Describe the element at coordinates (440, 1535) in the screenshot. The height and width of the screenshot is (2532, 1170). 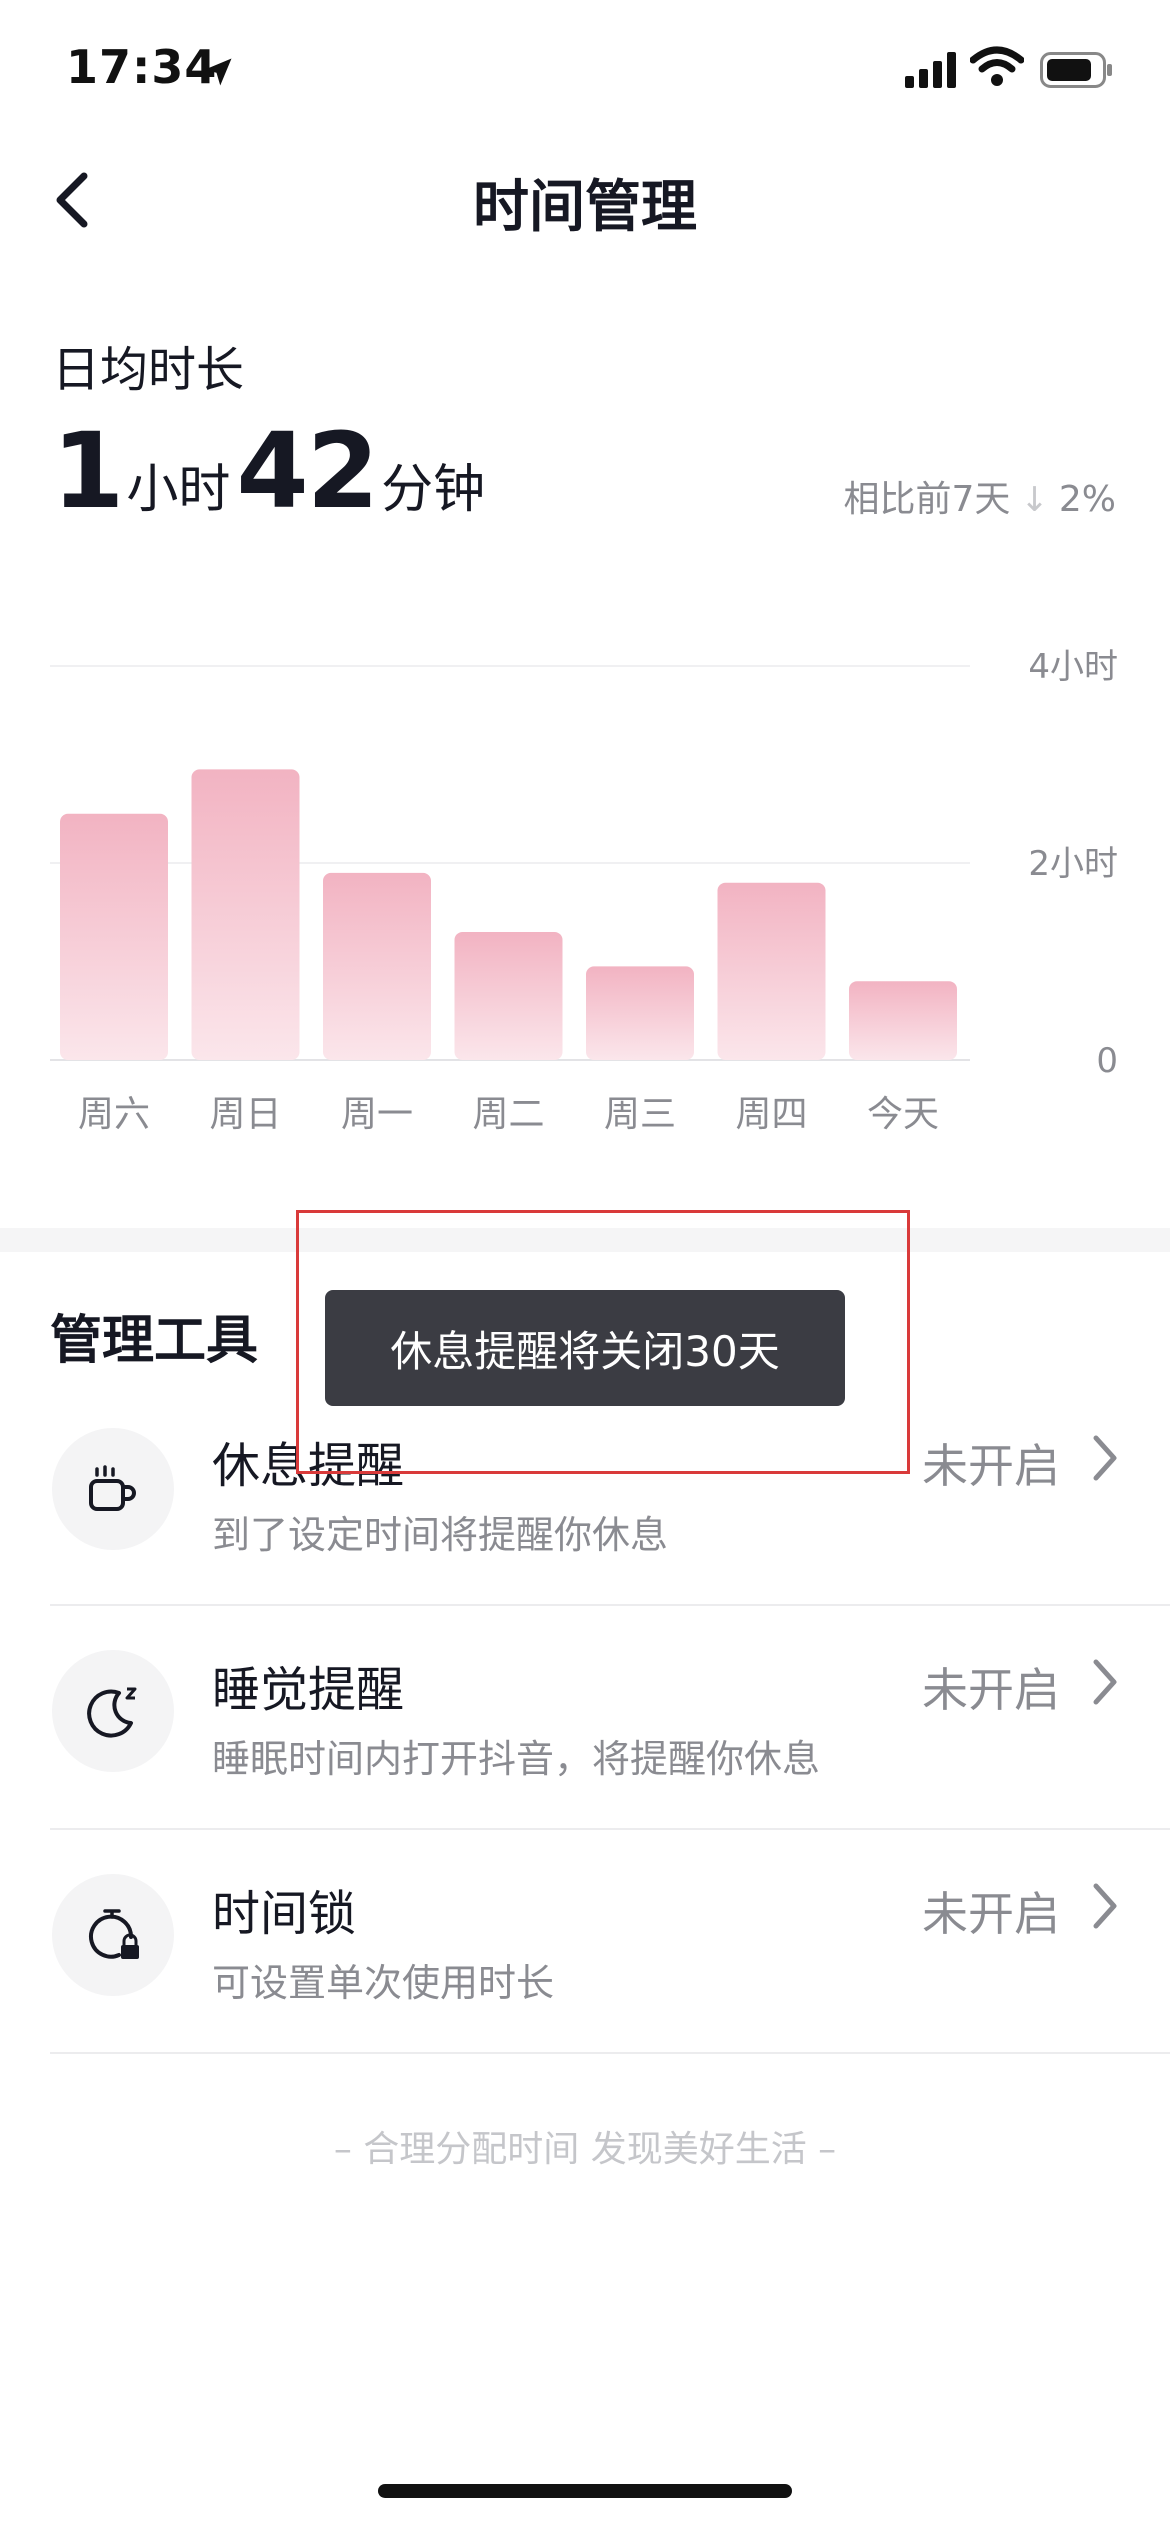
I see `tool-description: 到了设定时间将提醒你休息` at that location.